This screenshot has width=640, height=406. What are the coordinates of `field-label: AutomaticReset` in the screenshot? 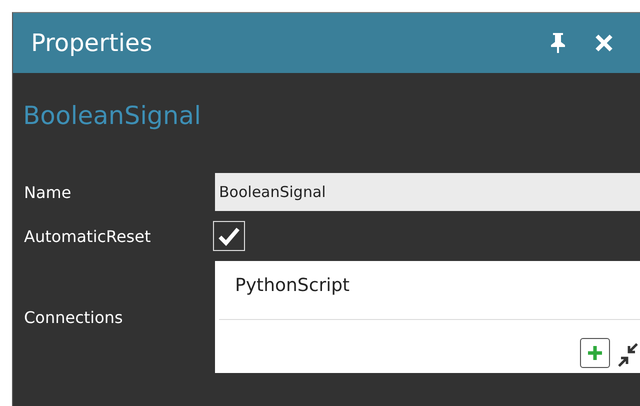 It's located at (87, 236).